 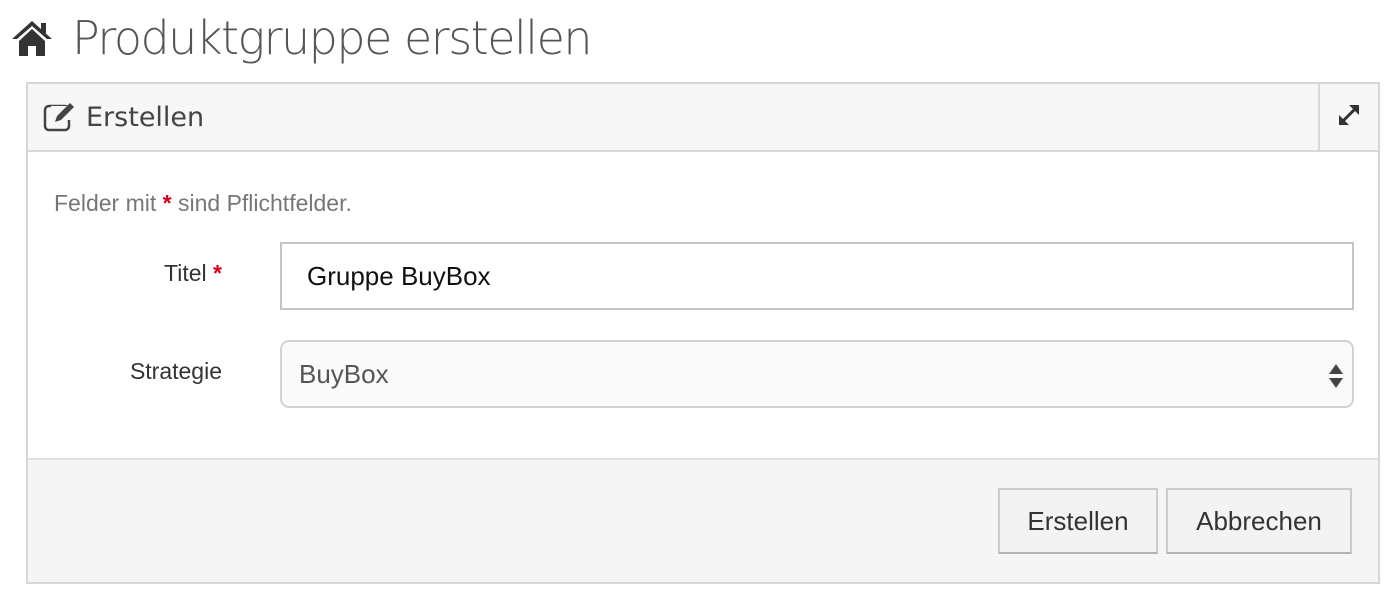 What do you see at coordinates (217, 273) in the screenshot?
I see `titel-required-star: *` at bounding box center [217, 273].